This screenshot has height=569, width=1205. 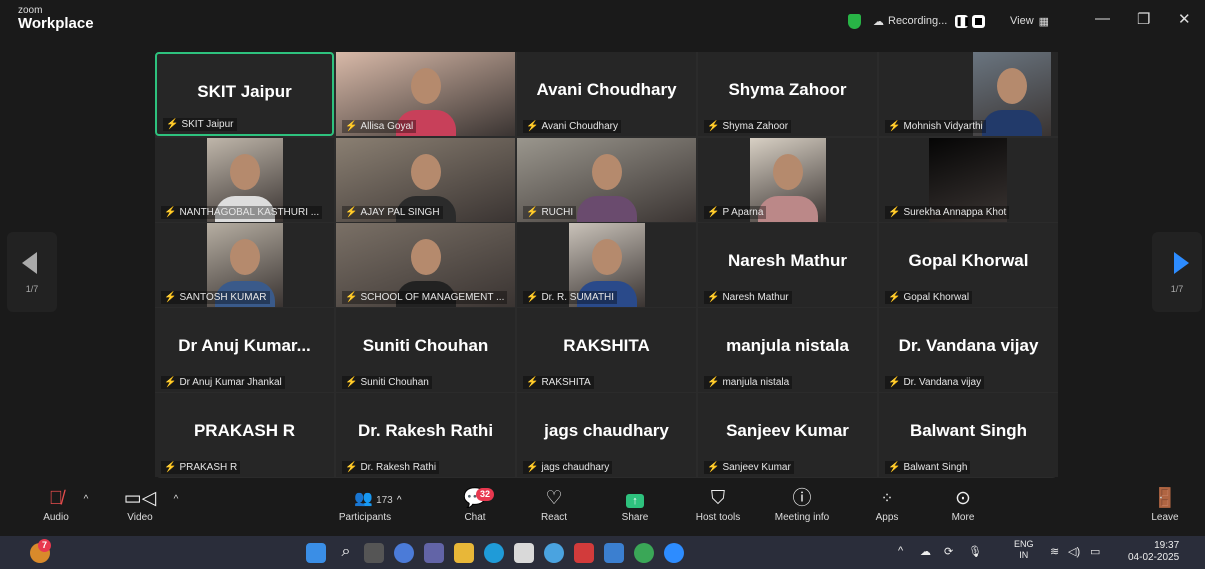 I want to click on muted-microphone-icon: 🎙̸, so click(x=56, y=498).